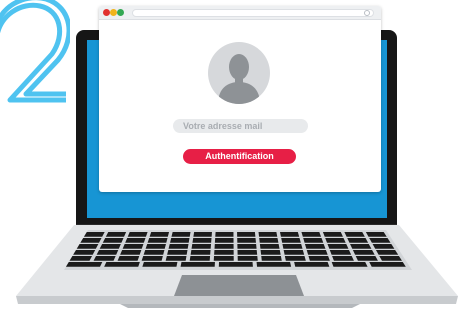 The image size is (461, 311). Describe the element at coordinates (106, 12) in the screenshot. I see `close-window-icon` at that location.